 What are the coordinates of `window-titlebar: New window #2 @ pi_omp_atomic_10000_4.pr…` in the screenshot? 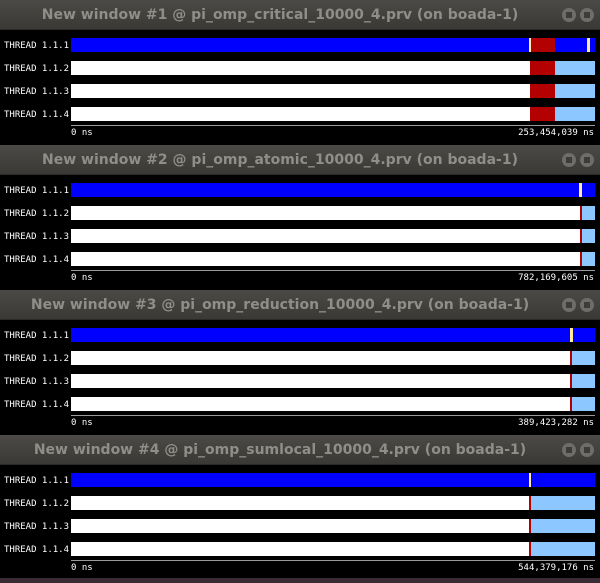 It's located at (300, 160).